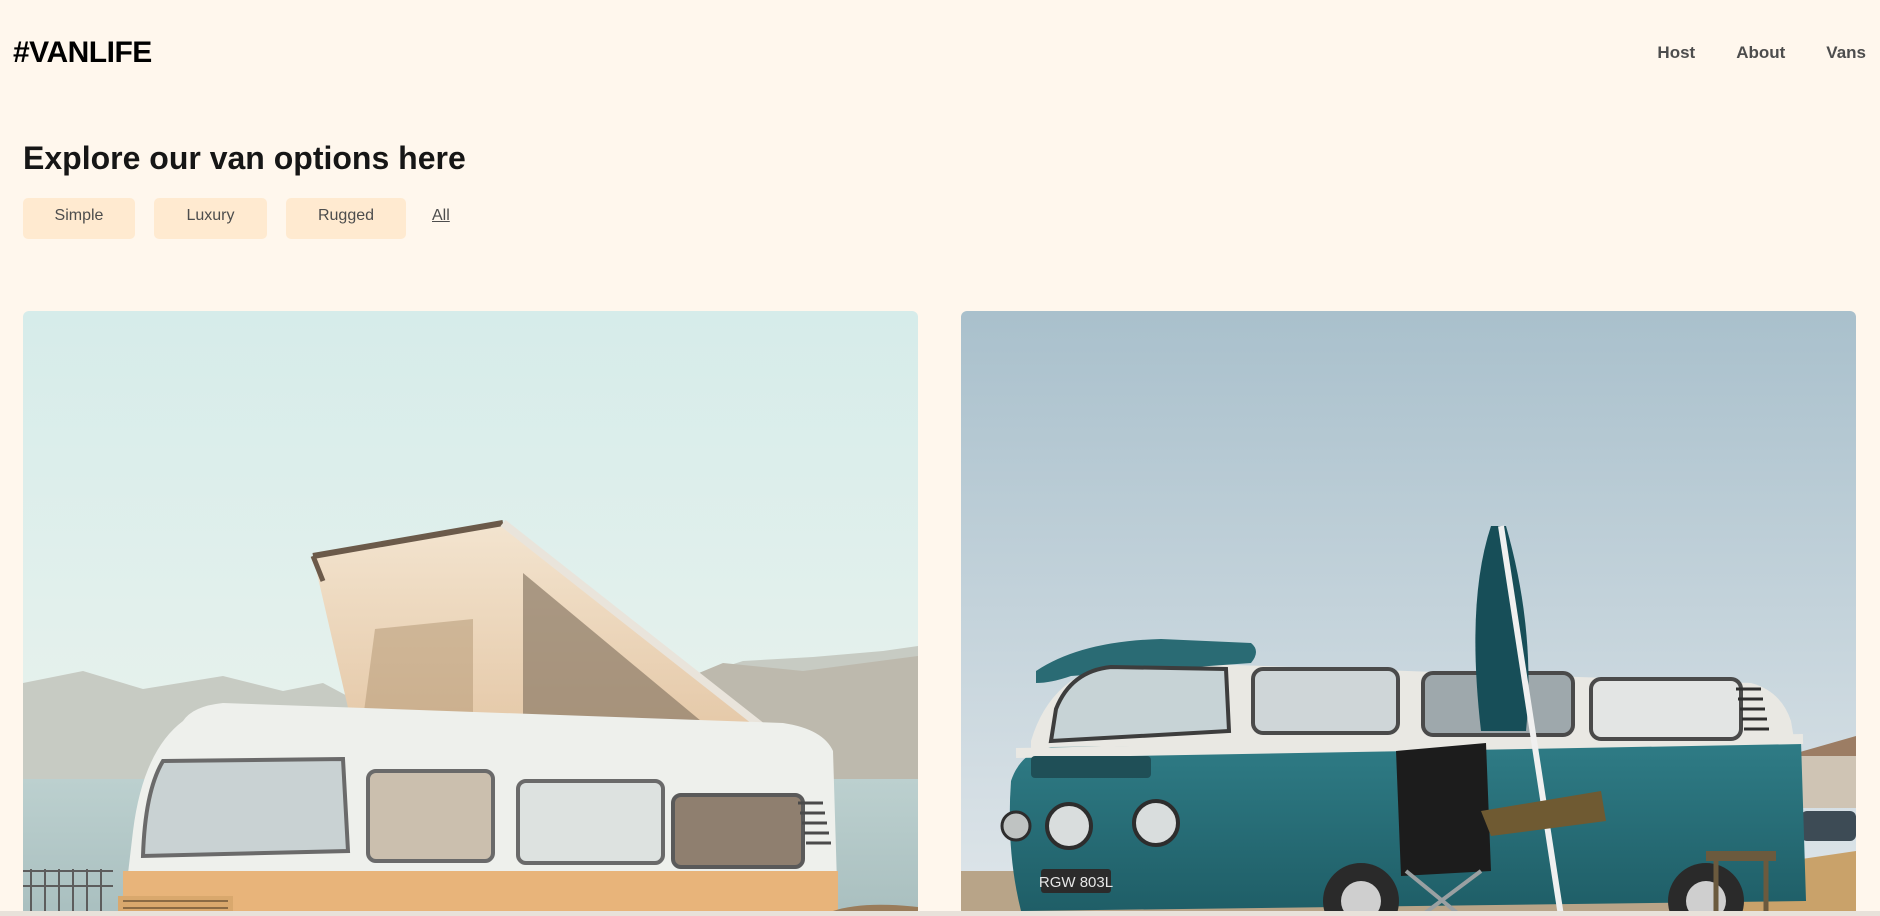 This screenshot has height=916, width=1880. I want to click on filter-luxury-button: Luxury, so click(210, 218).